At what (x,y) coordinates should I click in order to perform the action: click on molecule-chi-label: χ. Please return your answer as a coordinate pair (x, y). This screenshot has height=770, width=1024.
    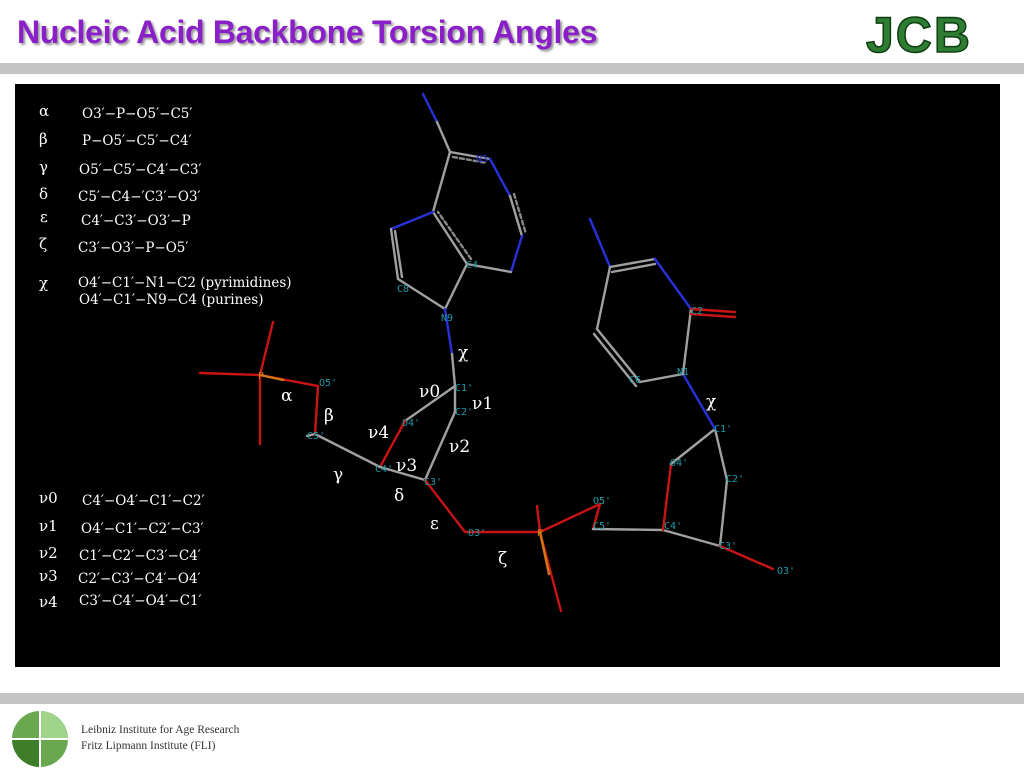
    Looking at the image, I should click on (463, 353).